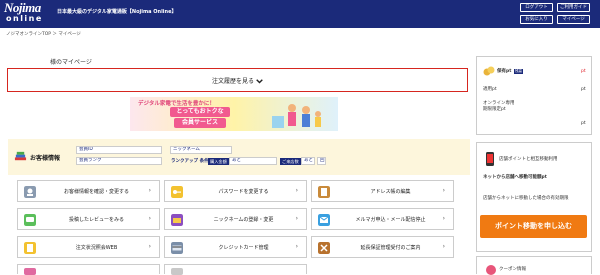 This screenshot has height=275, width=600. What do you see at coordinates (583, 71) in the screenshot?
I see `points-unit: pt` at bounding box center [583, 71].